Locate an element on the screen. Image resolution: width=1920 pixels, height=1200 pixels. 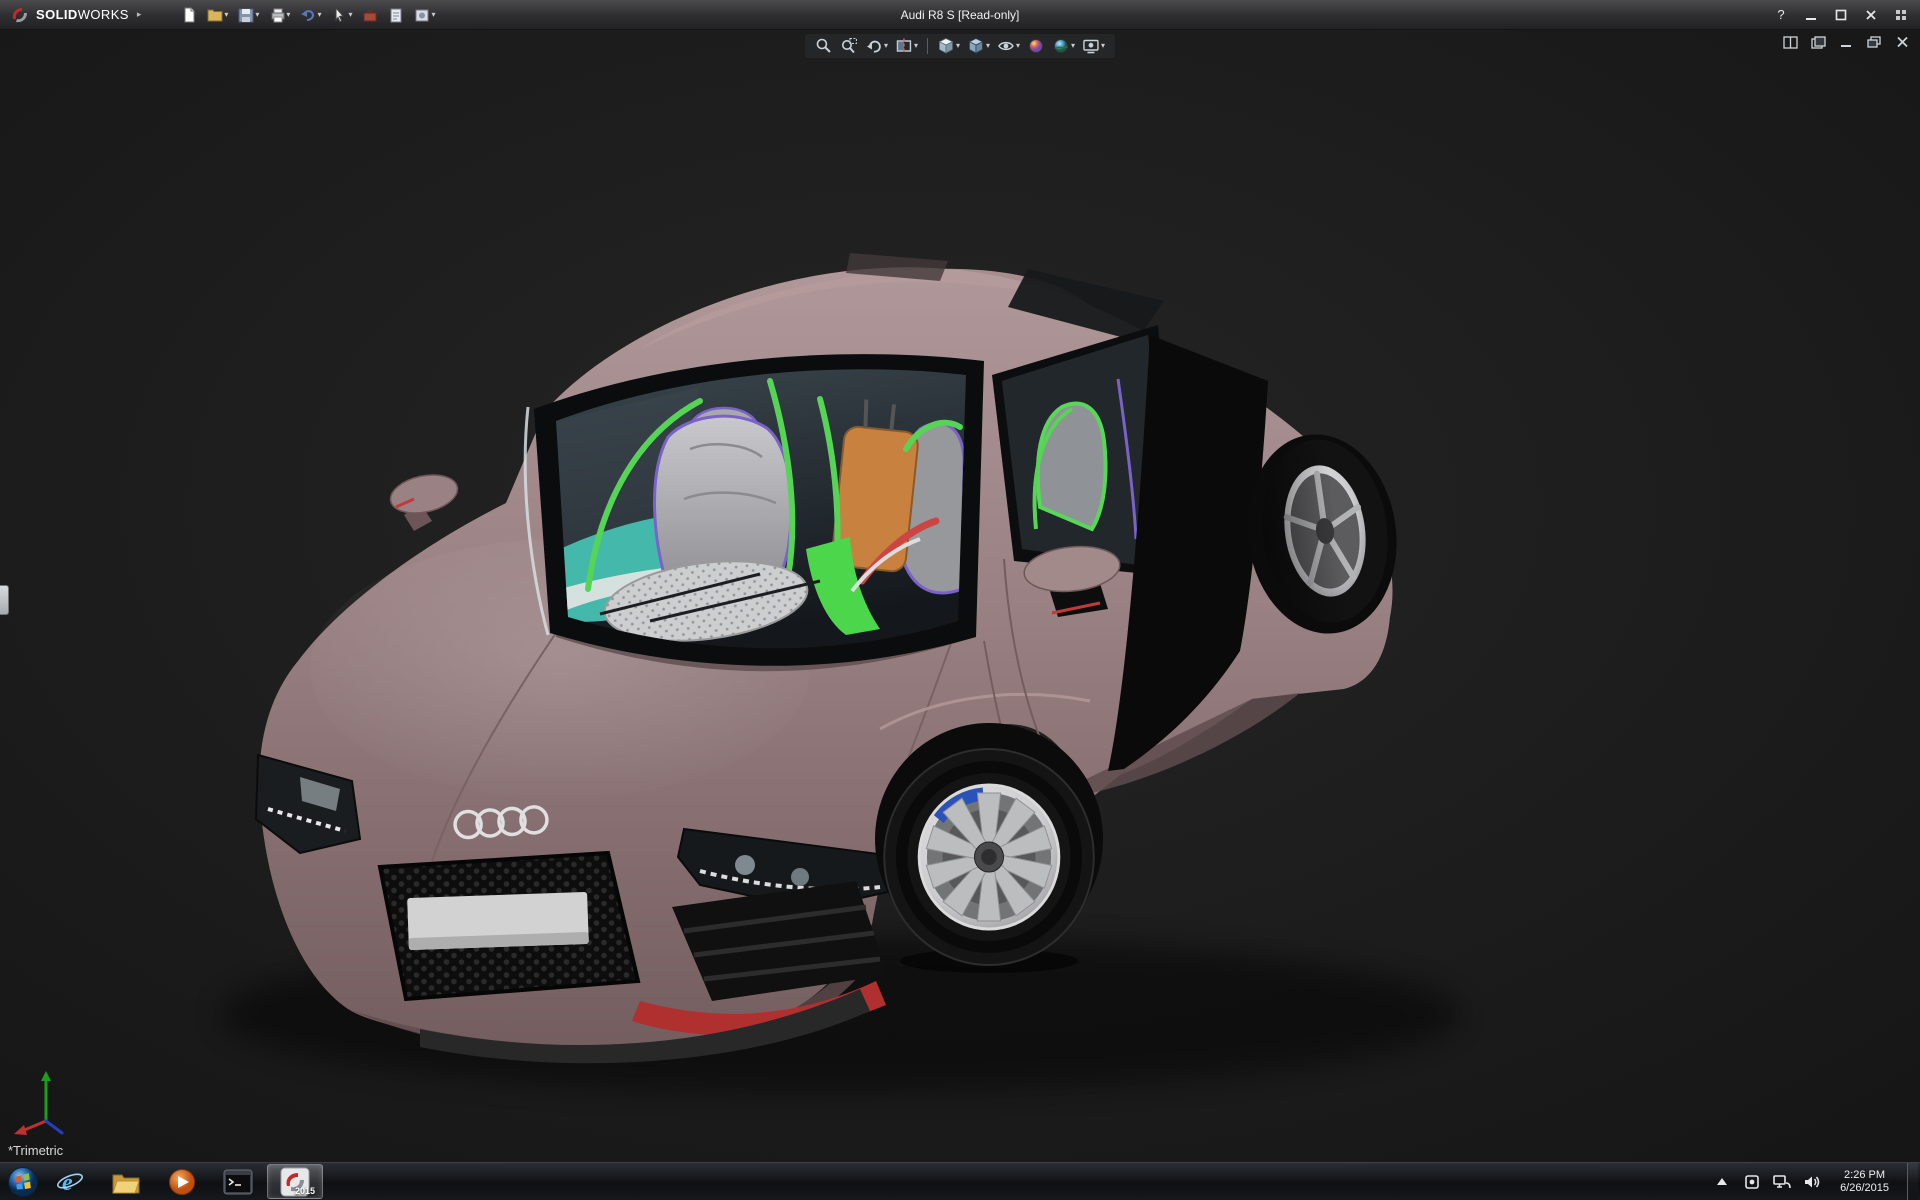
minimize-icon is located at coordinates (1811, 18).